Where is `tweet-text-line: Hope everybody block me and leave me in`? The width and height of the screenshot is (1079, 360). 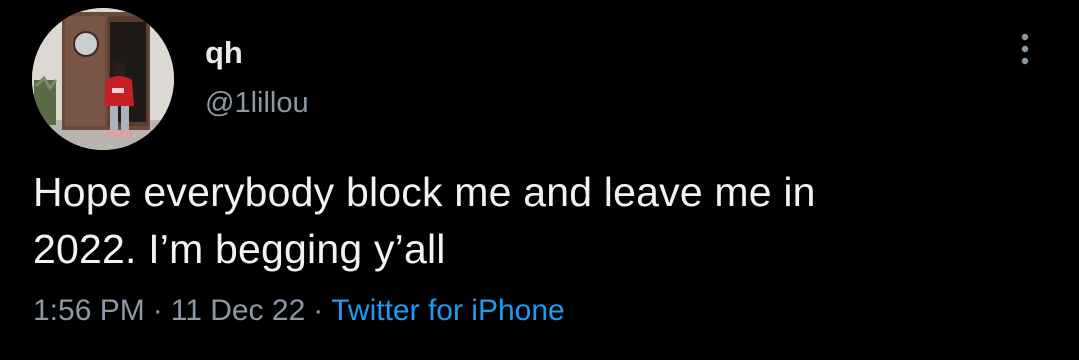
tweet-text-line: Hope everybody block me and leave me in is located at coordinates (424, 192).